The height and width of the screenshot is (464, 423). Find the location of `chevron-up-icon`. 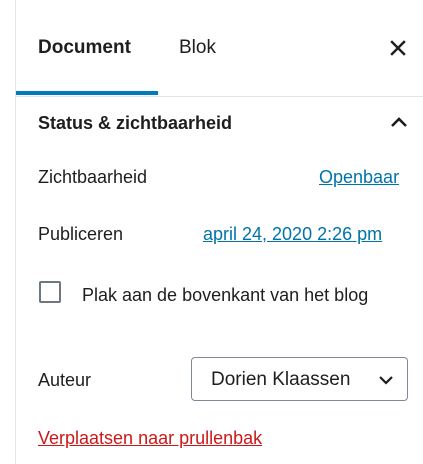

chevron-up-icon is located at coordinates (399, 122).